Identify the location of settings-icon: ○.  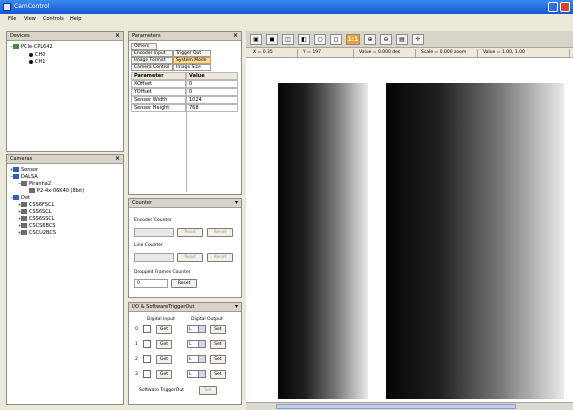
(320, 39).